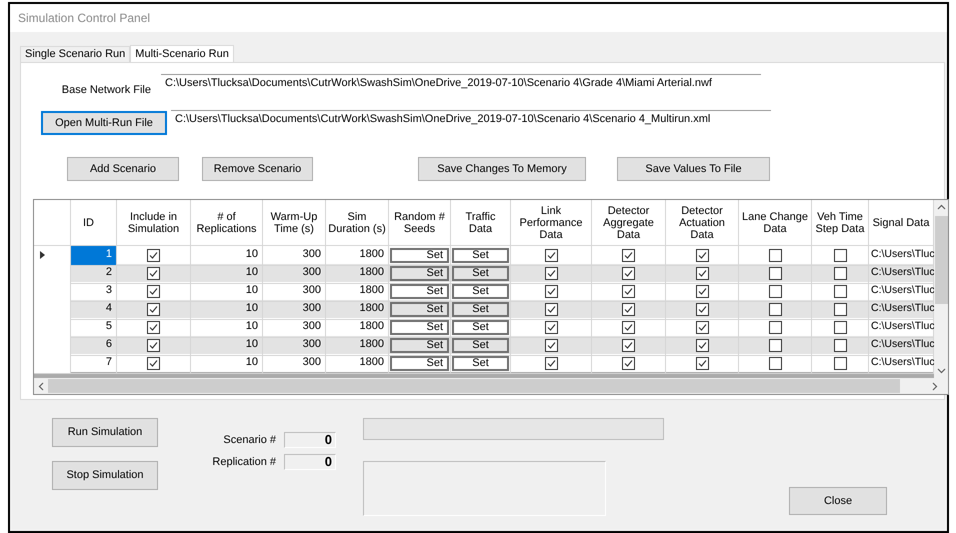 Image resolution: width=956 pixels, height=533 pixels. I want to click on column-header: # of Replications, so click(226, 222).